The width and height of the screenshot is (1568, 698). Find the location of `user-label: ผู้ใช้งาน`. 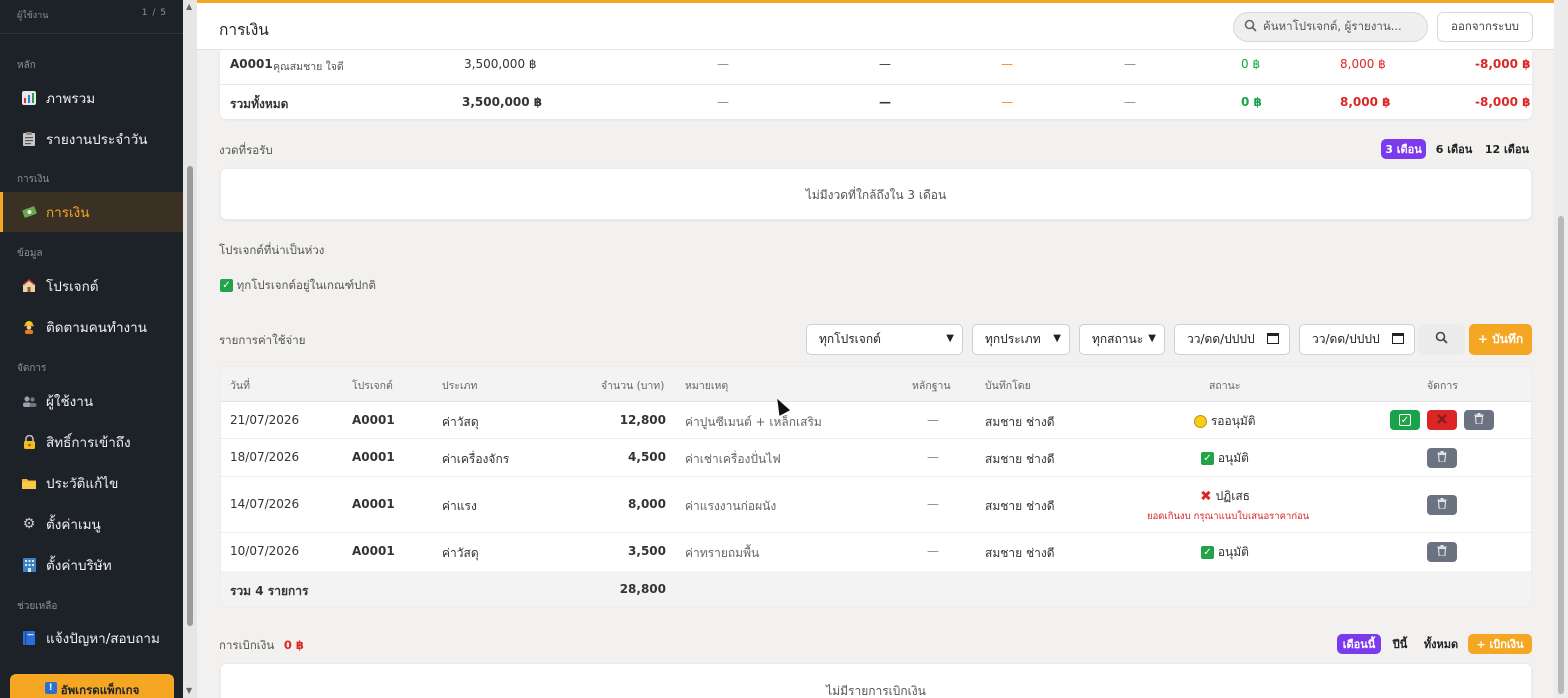

user-label: ผู้ใช้งาน is located at coordinates (33, 16).